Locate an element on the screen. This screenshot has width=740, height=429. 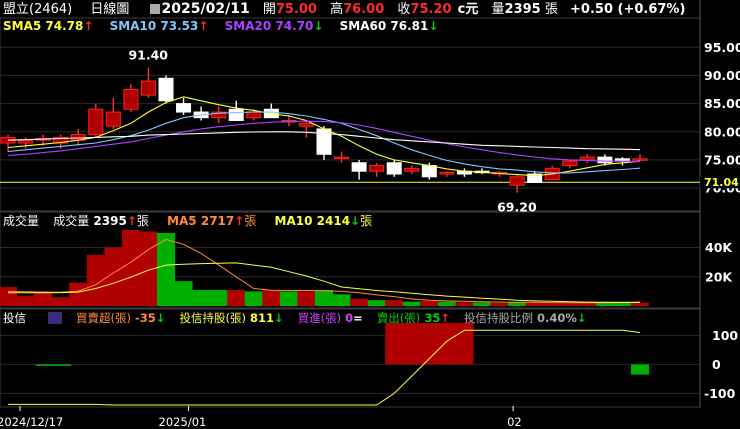
last-price-label: 71.04 is located at coordinates (721, 182).